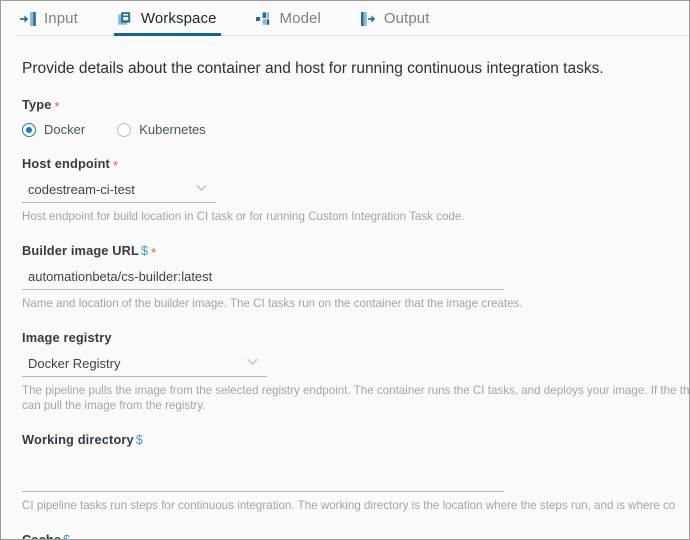  I want to click on working-directory-label-text: Working directory, so click(78, 439).